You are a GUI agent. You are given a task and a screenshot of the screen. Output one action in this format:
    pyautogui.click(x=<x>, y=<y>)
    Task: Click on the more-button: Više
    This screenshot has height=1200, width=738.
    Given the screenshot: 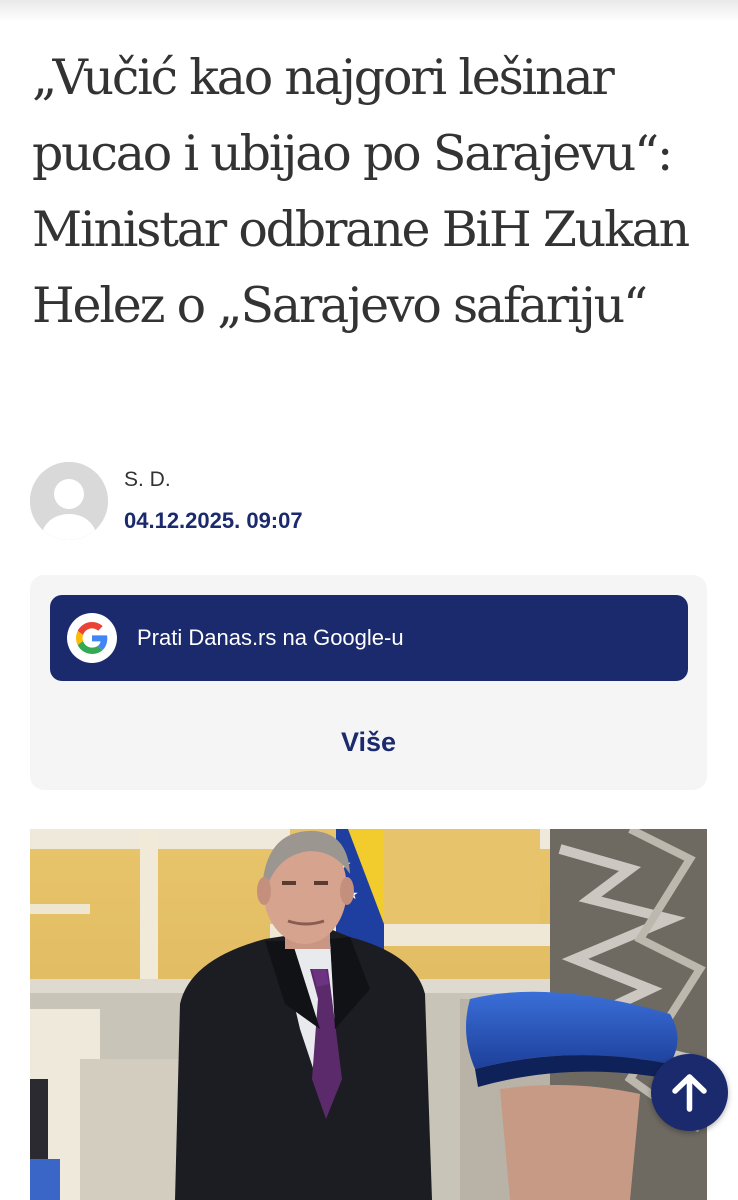 What is the action you would take?
    pyautogui.click(x=368, y=742)
    